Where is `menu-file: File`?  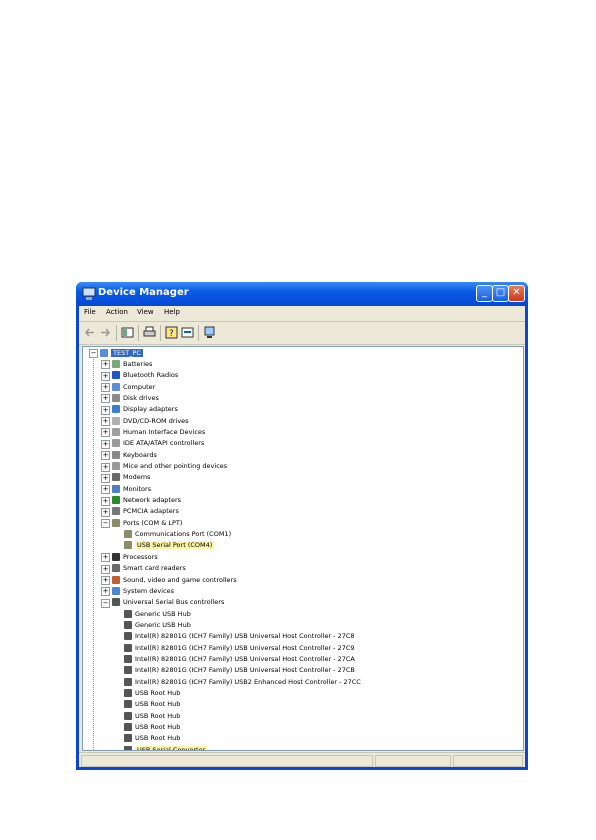
menu-file: File is located at coordinates (90, 312).